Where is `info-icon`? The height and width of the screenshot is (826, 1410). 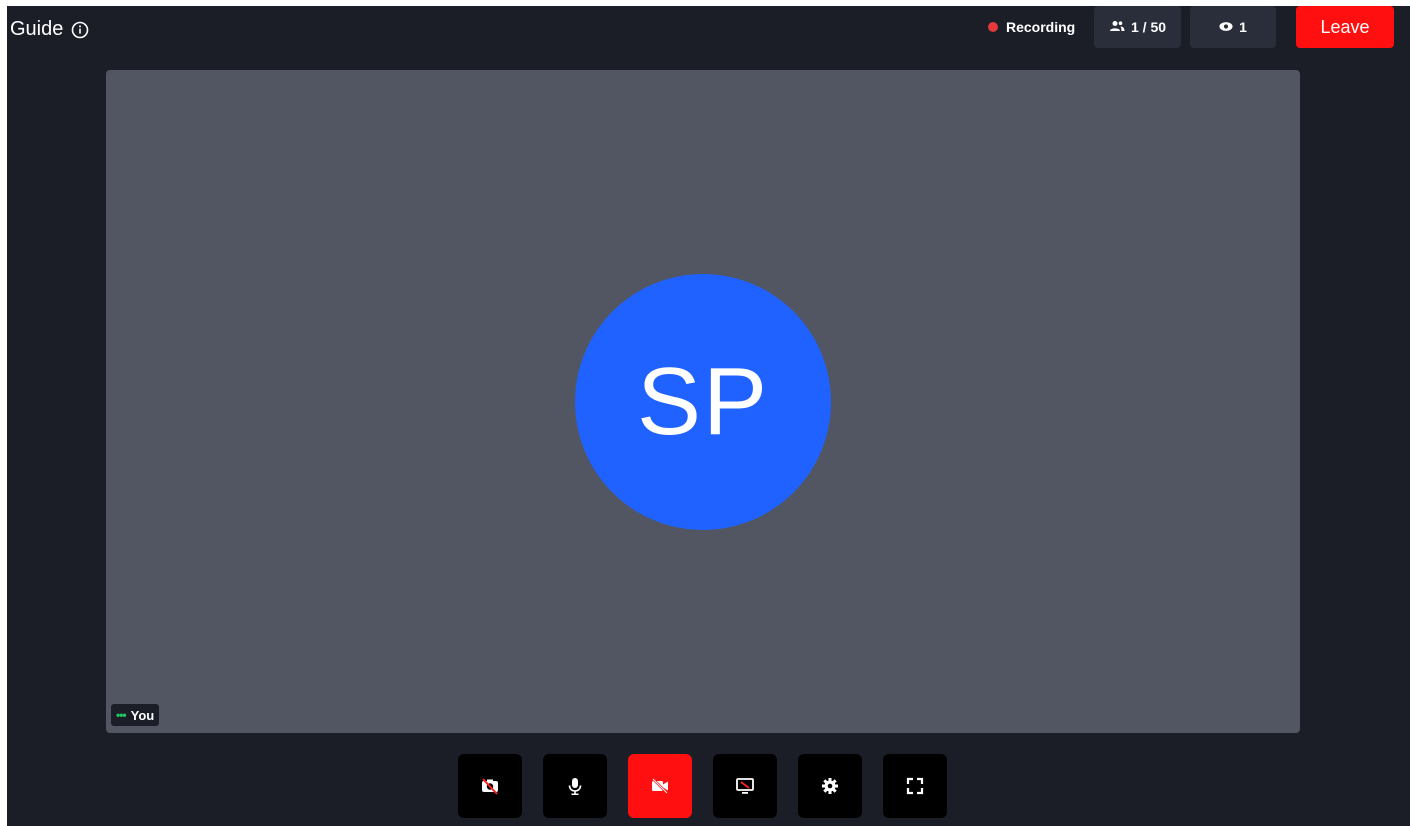
info-icon is located at coordinates (80, 30).